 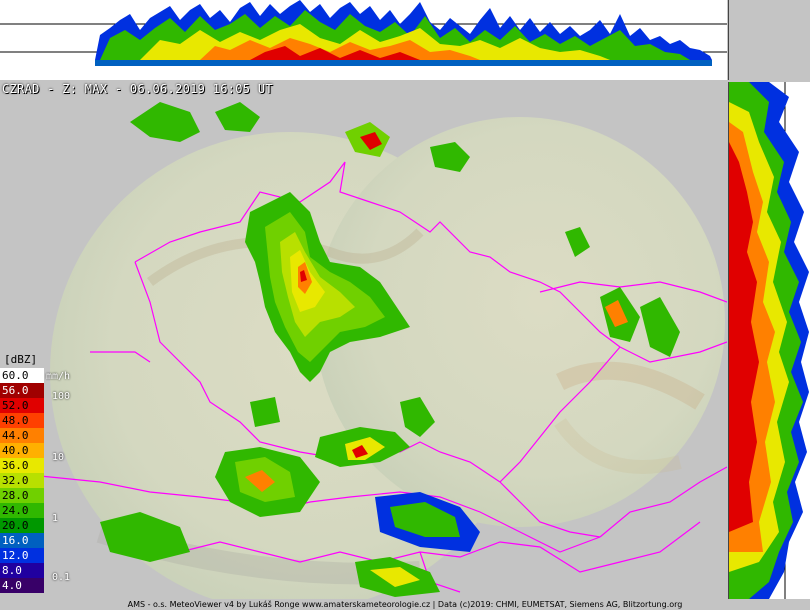 I want to click on map-title: CZRAD - Z: MAX - 06.06.2019 16:05 UT, so click(x=137, y=89).